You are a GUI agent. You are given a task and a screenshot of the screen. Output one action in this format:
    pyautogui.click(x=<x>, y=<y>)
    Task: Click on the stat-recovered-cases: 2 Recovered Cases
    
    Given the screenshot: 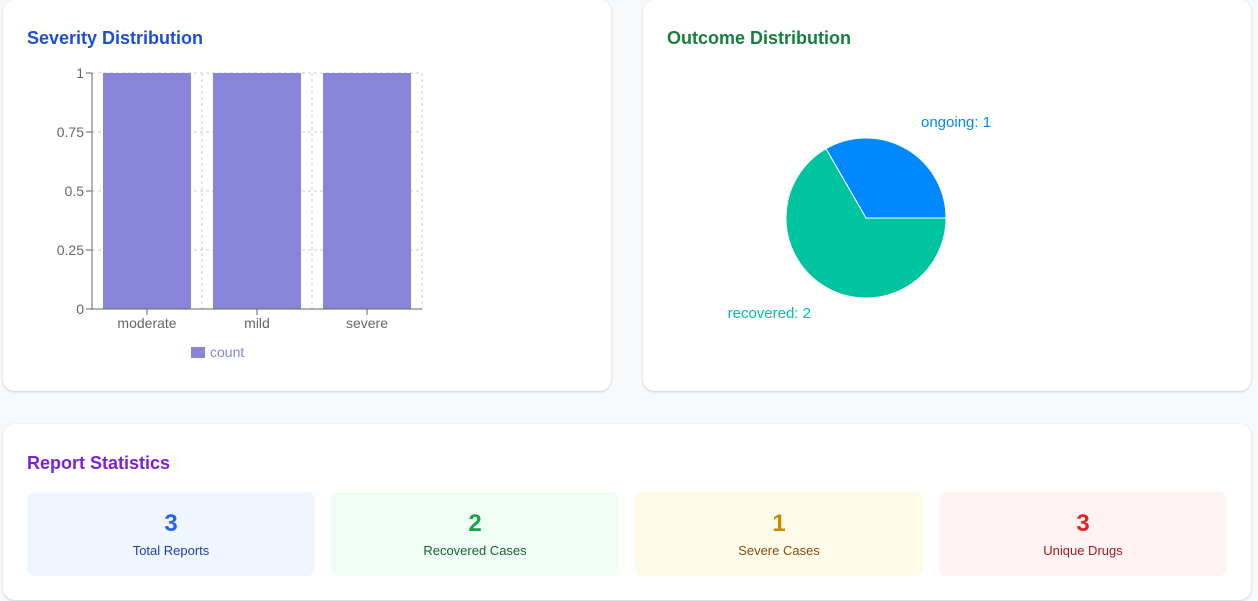 What is the action you would take?
    pyautogui.click(x=475, y=534)
    